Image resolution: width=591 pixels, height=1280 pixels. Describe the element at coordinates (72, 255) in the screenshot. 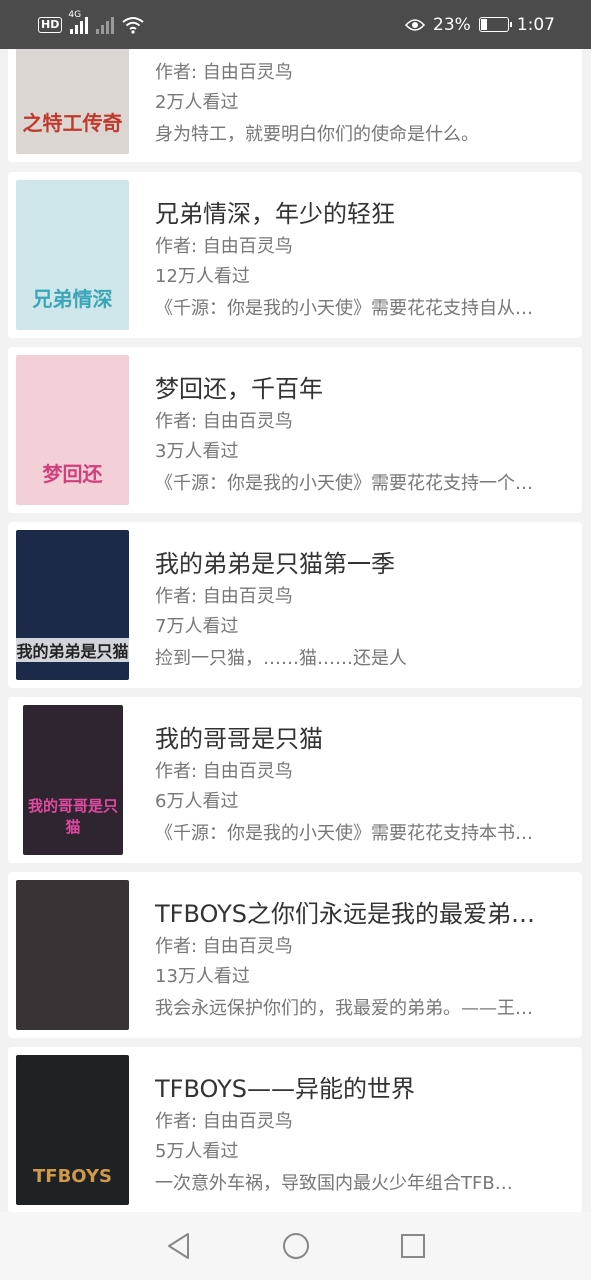

I see `book-cover: 兄弟情深` at that location.